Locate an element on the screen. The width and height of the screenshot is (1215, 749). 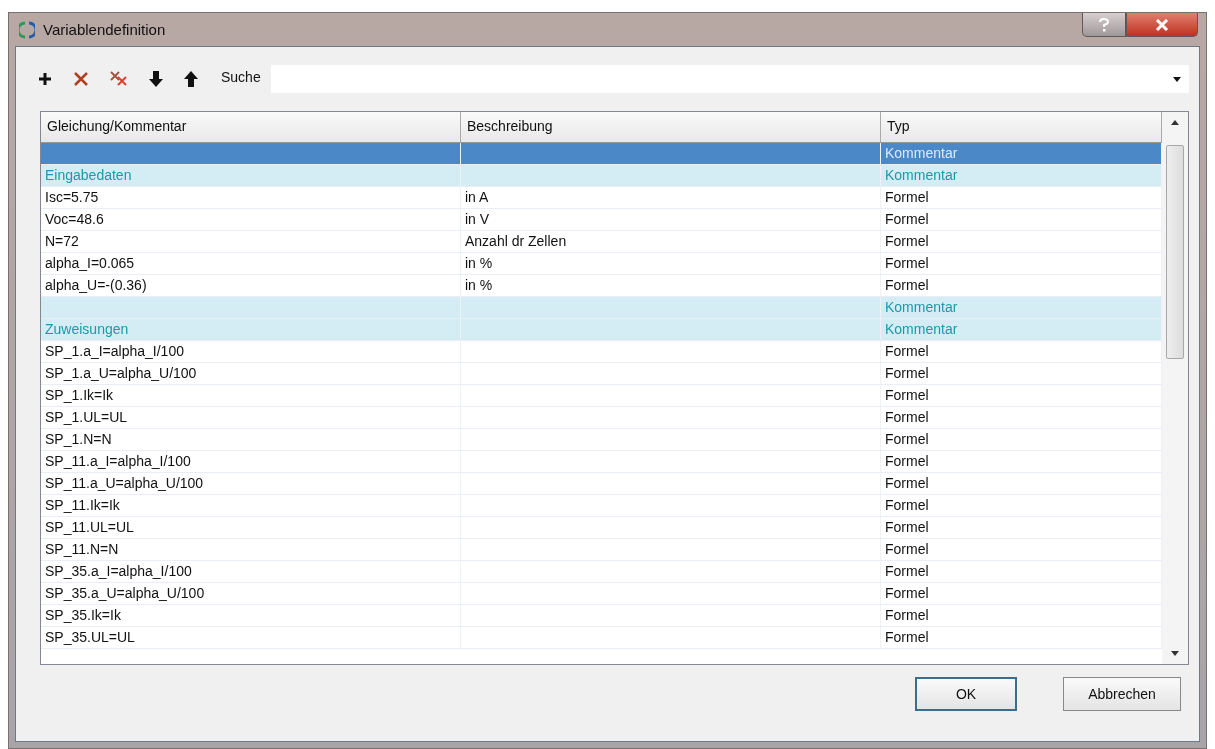
help-button is located at coordinates (1104, 25).